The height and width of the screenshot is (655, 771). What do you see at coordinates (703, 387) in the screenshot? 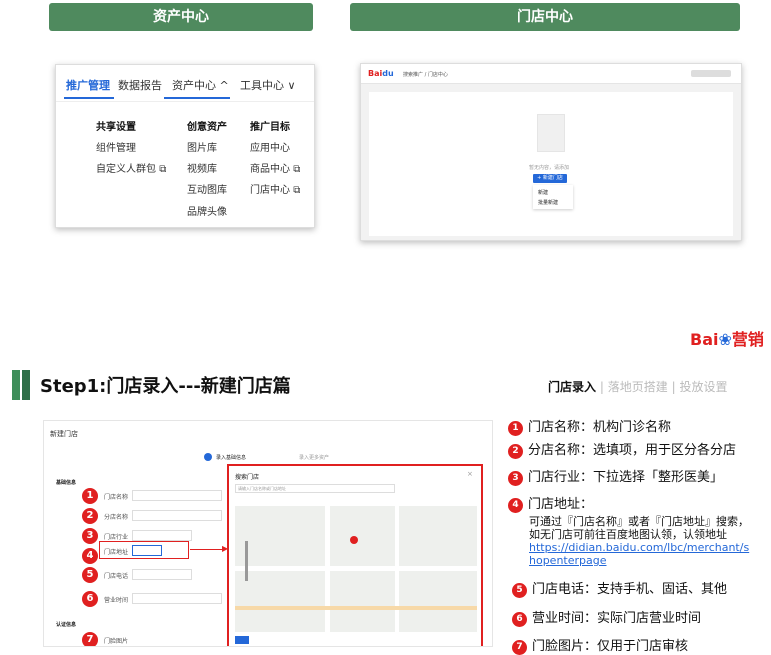
I see `step-delivery: 投放设置` at bounding box center [703, 387].